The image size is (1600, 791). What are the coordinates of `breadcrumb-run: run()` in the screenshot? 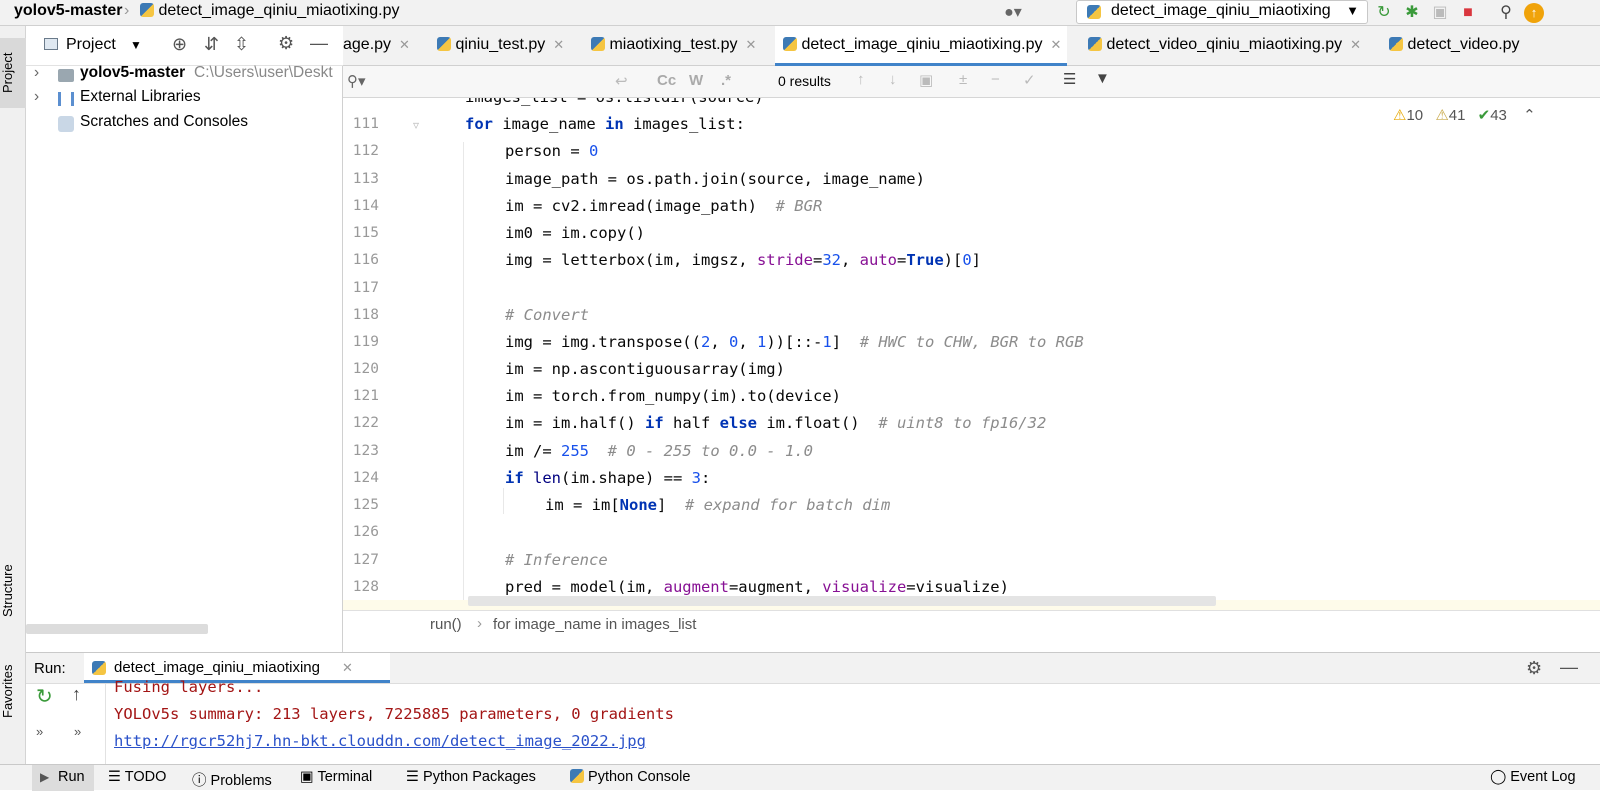 It's located at (446, 624).